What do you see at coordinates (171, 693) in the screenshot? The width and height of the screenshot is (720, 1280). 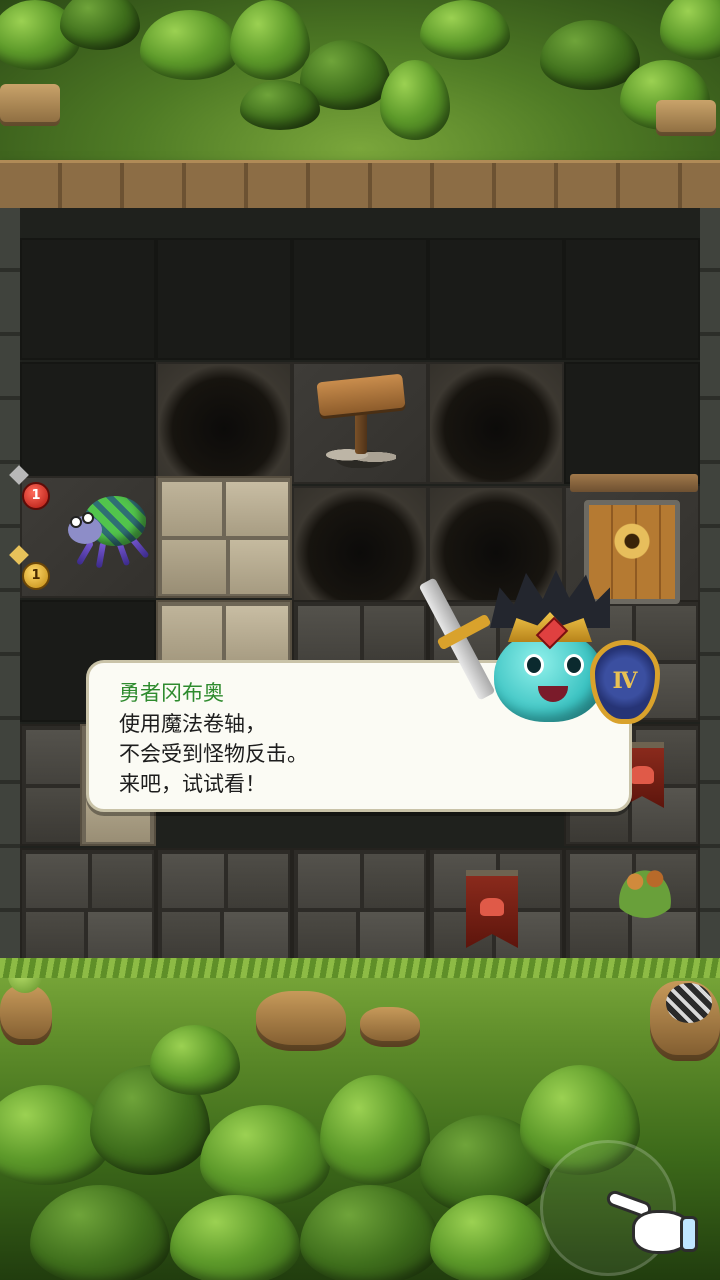 I see `speaker-name: 勇者冈布奥` at bounding box center [171, 693].